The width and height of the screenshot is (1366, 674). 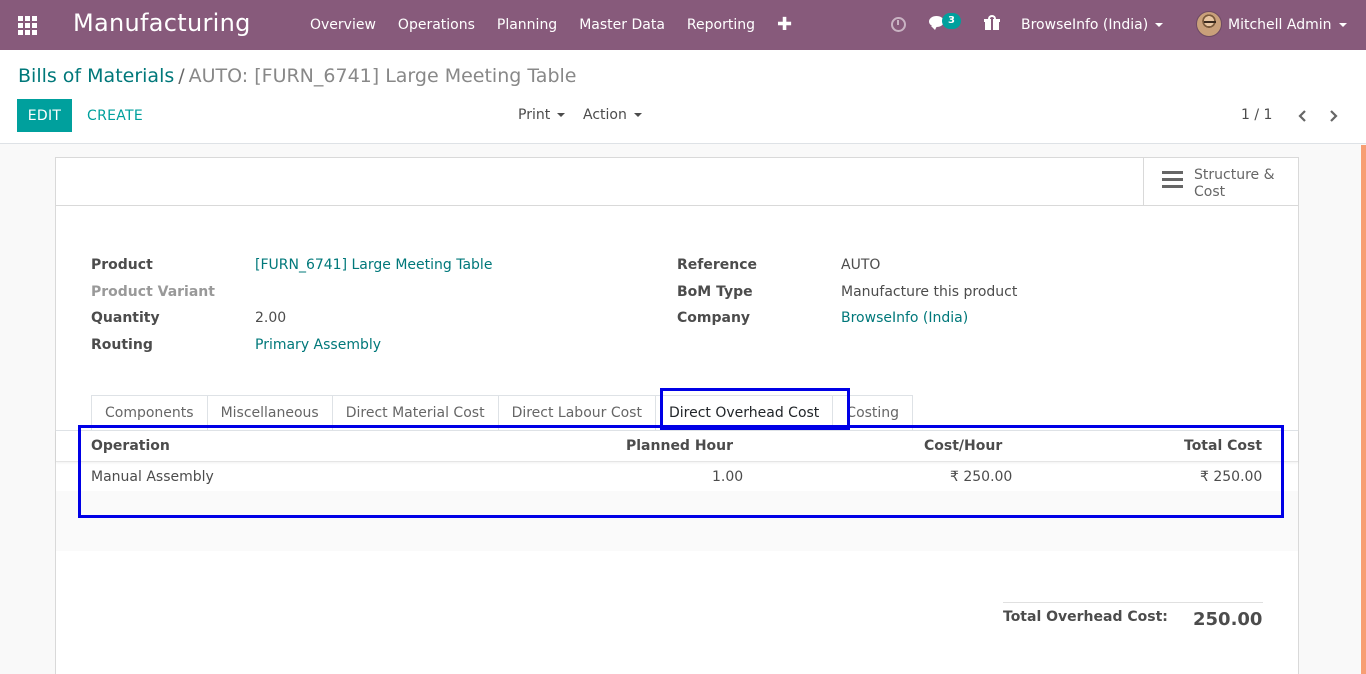 What do you see at coordinates (436, 25) in the screenshot?
I see `menu-operations: Operations` at bounding box center [436, 25].